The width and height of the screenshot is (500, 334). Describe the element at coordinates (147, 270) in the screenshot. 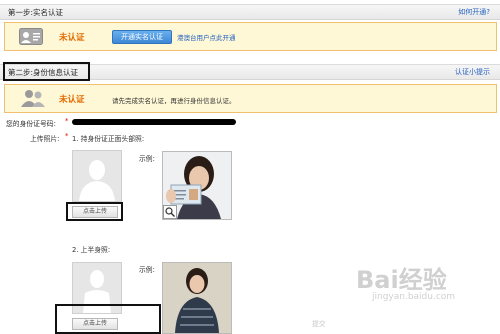

I see `example-label-2: 示例:` at that location.